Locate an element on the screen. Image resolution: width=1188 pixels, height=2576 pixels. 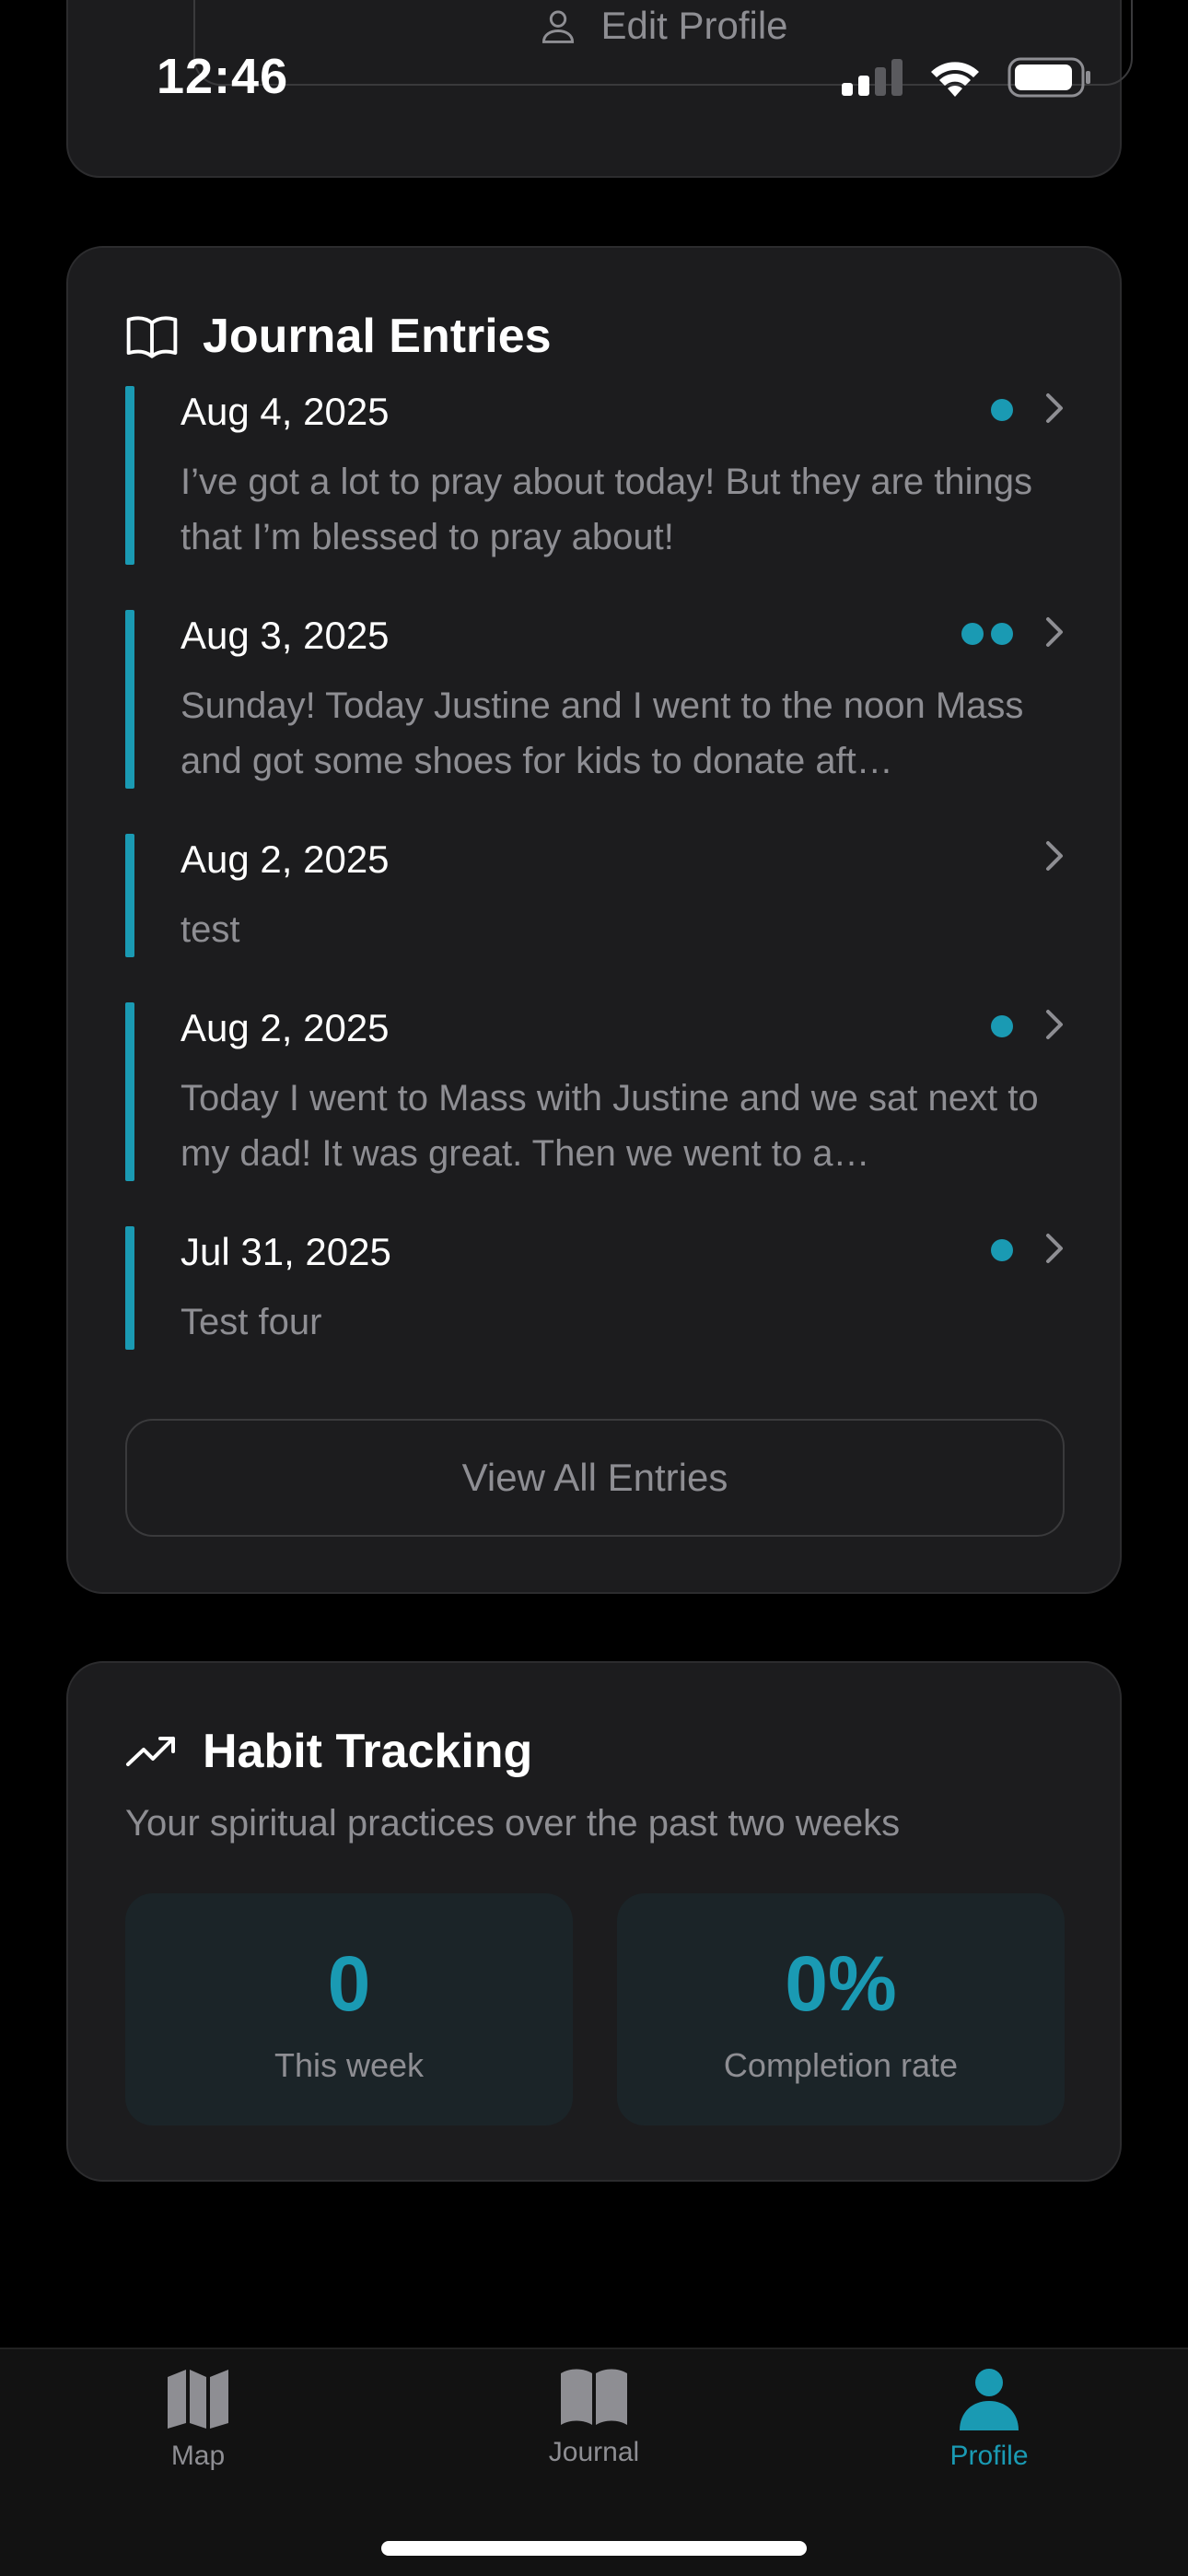
person-icon is located at coordinates (989, 2399).